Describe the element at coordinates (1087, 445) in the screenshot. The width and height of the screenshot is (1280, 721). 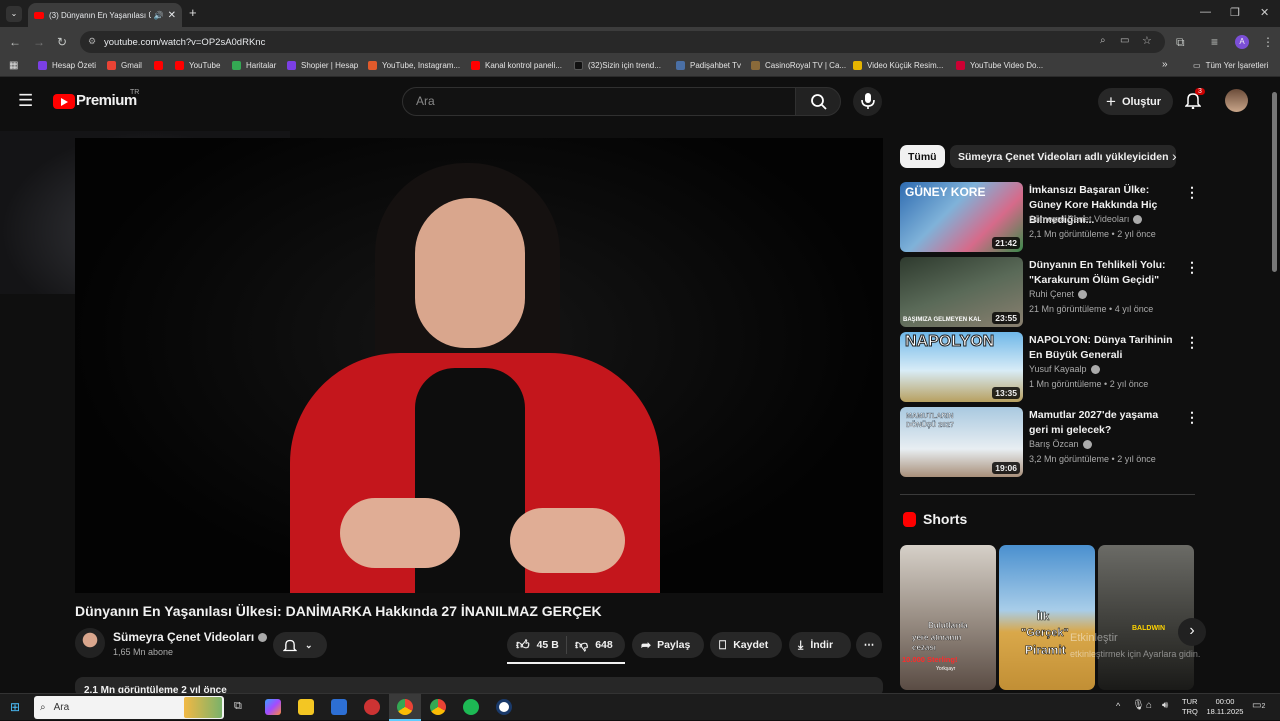
I see `verified-icon` at that location.